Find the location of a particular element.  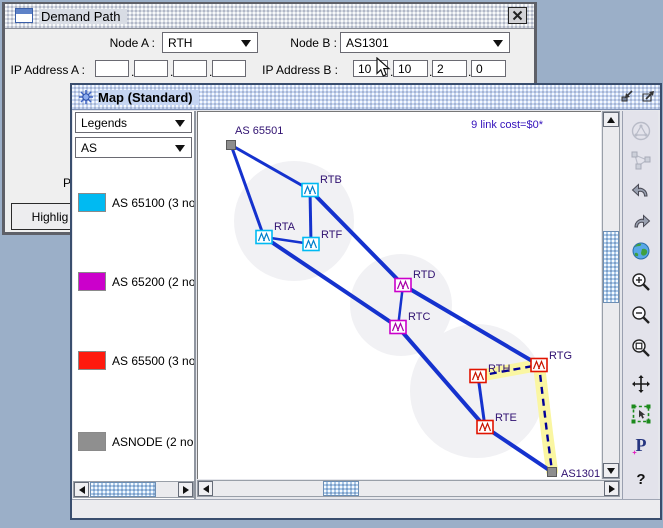

network-view-icon is located at coordinates (641, 131).